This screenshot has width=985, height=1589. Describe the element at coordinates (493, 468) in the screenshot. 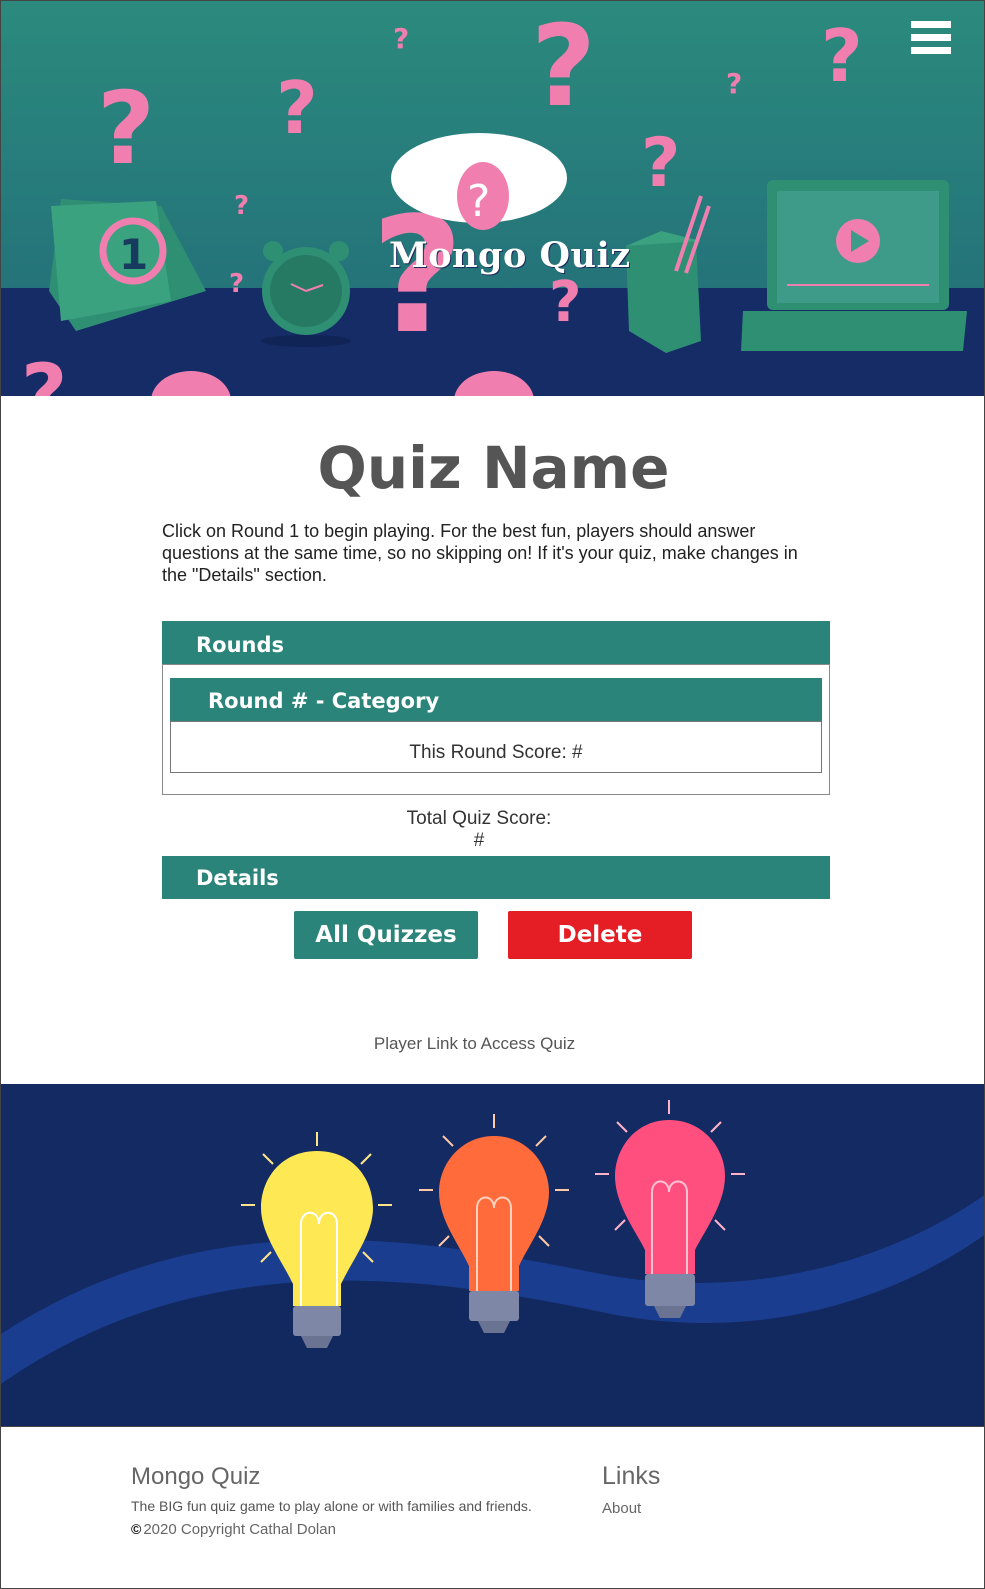

I see `quiz-title: Quiz Name` at that location.